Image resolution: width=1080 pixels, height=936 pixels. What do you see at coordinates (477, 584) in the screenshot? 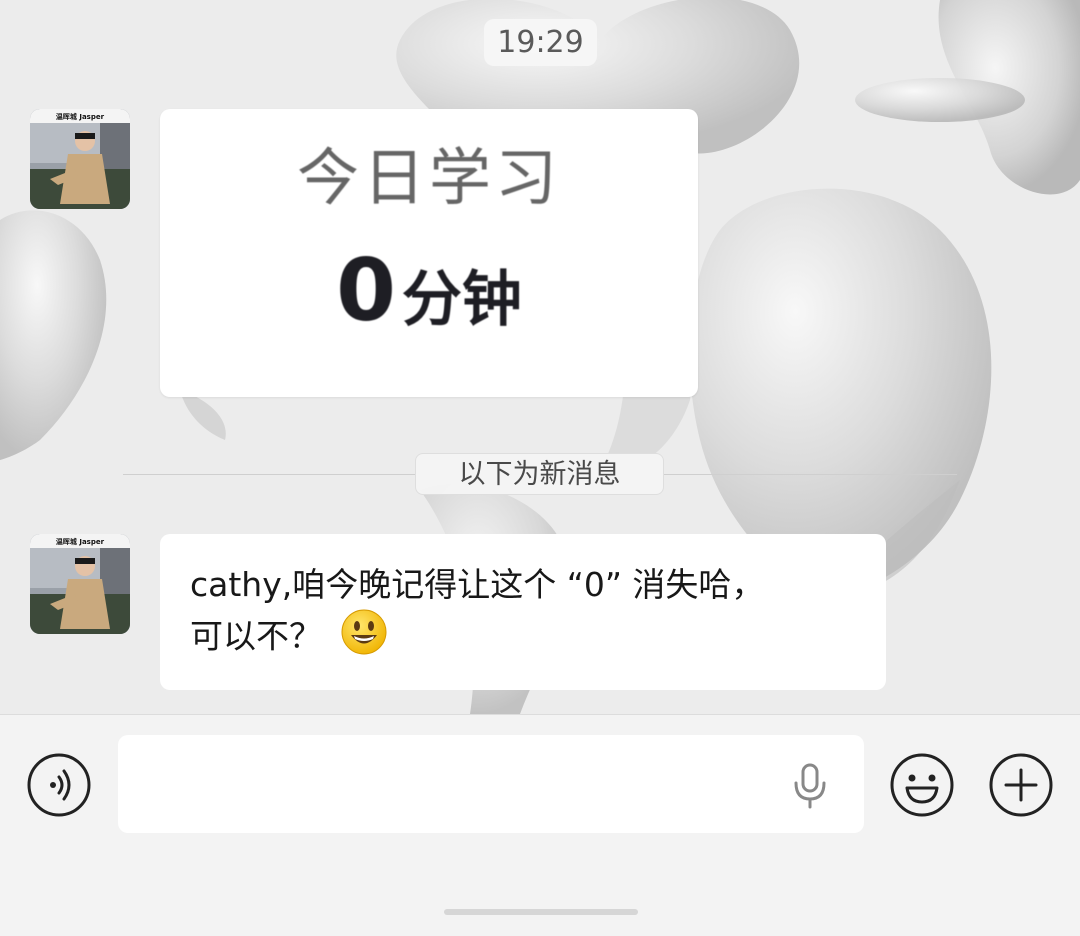
I see `message-text-line-1: cathy,咱今晚记得让这个 “0” 消失哈，` at bounding box center [477, 584].